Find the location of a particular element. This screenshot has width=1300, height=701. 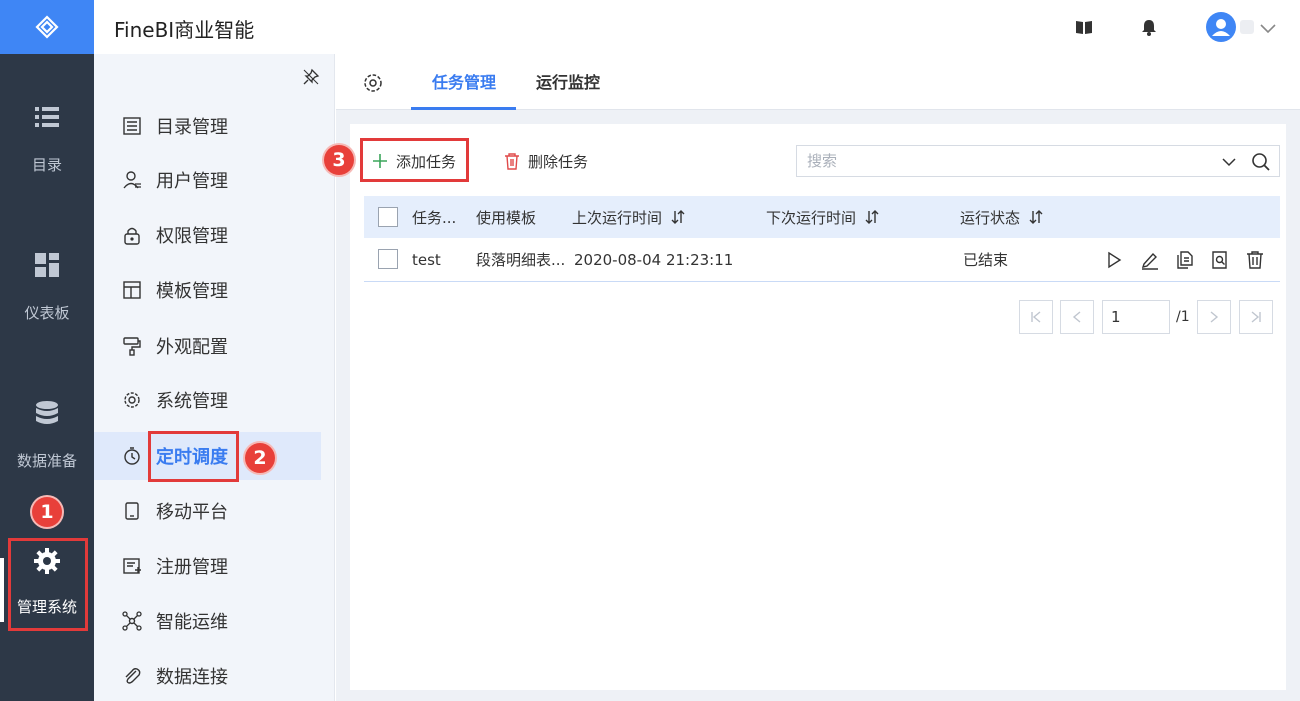

table-row: test 段落明细表... 2020-08-04 21:23:11 已结束 is located at coordinates (822, 260).